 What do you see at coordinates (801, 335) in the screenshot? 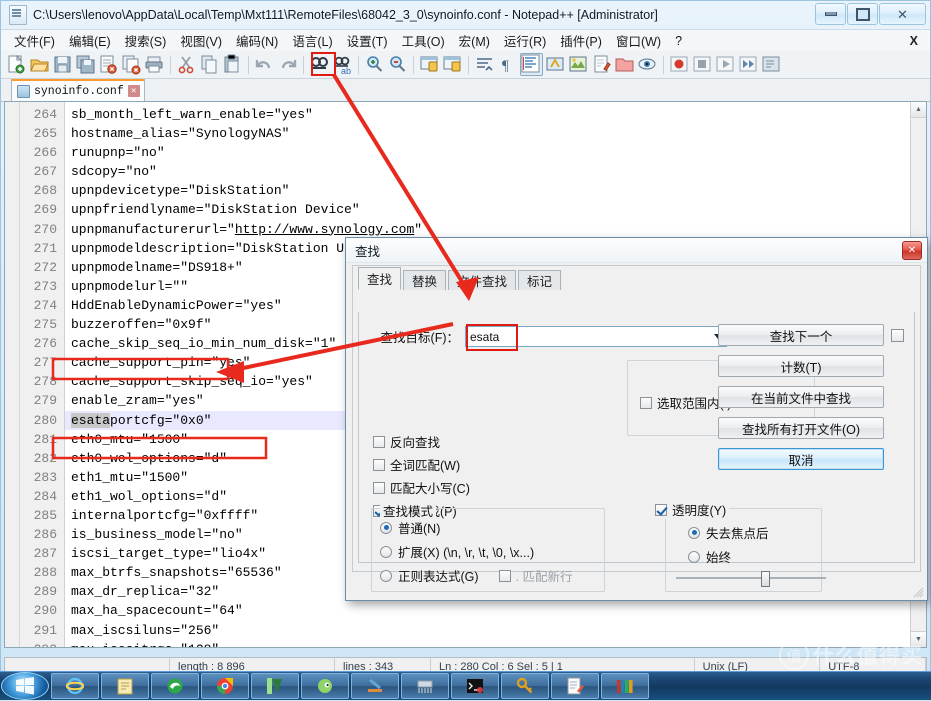
I see `find-next-button: 查找下一个` at bounding box center [801, 335].